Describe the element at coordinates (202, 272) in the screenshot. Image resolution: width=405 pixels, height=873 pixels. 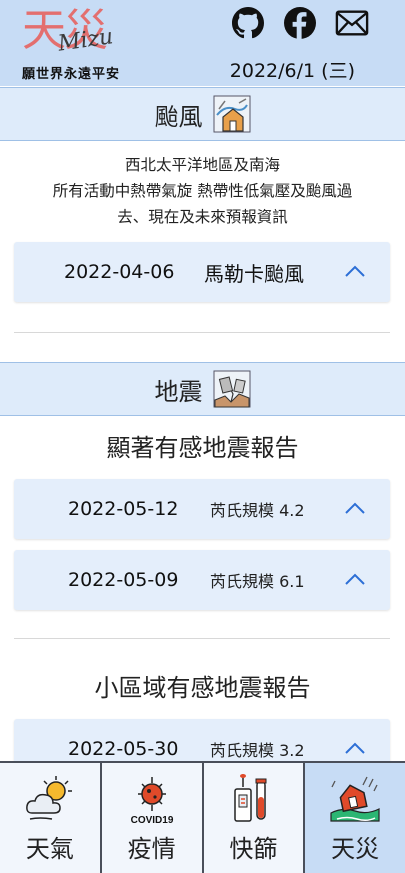
I see `typhoon-item: 2022-04-06 馬勒卡颱風` at that location.